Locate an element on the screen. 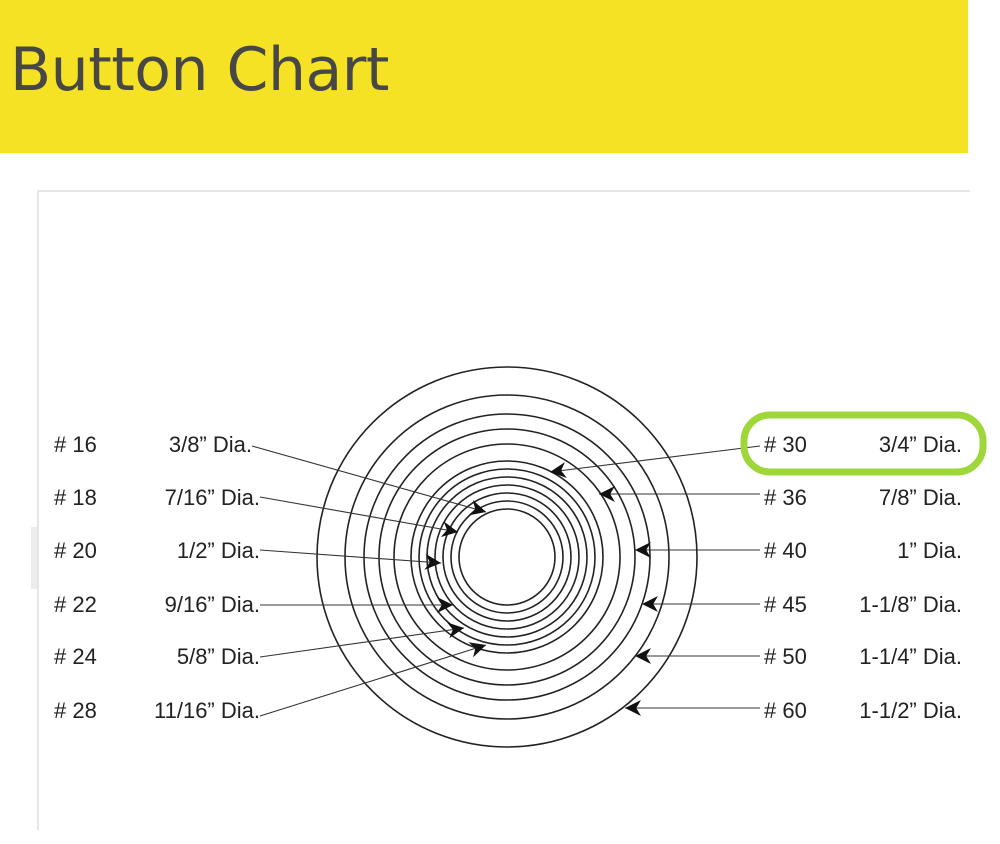 The height and width of the screenshot is (844, 1000). label-number-50: # 50 is located at coordinates (785, 656).